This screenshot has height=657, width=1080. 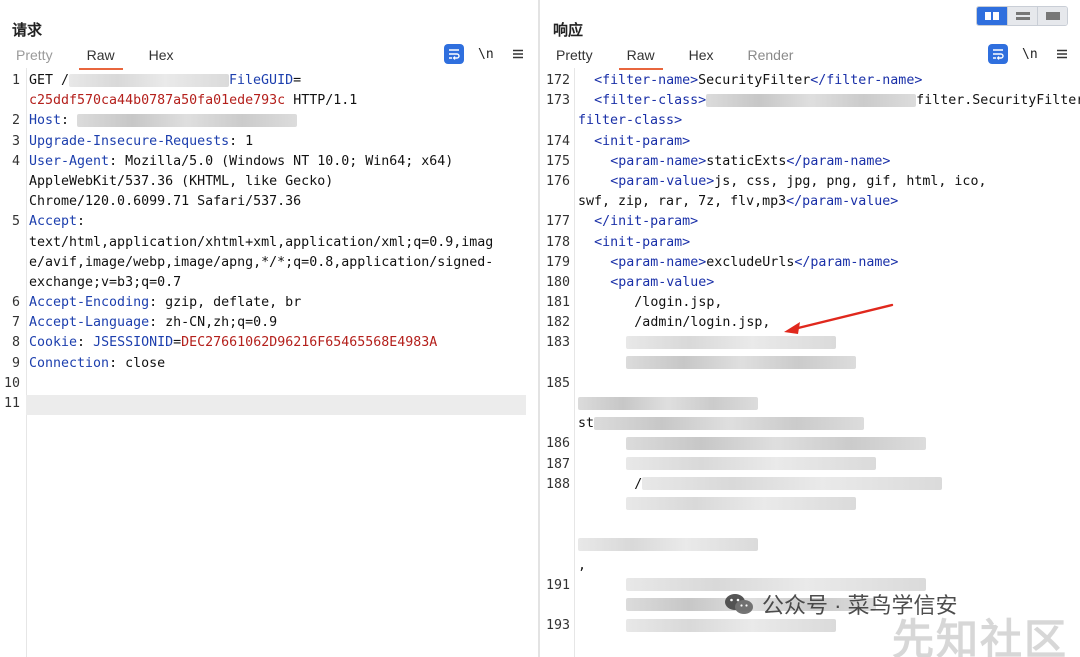 I want to click on line-text: Host:, so click(x=163, y=121).